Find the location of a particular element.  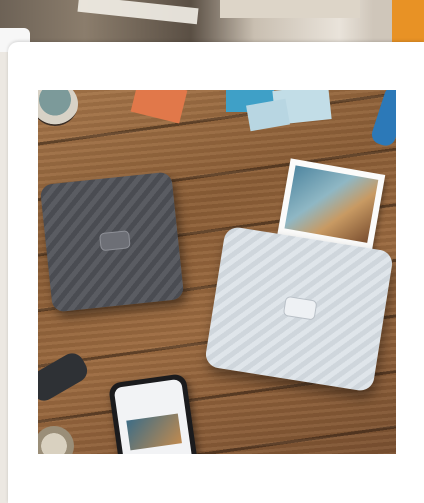

smartphone-screen-photo is located at coordinates (154, 432).